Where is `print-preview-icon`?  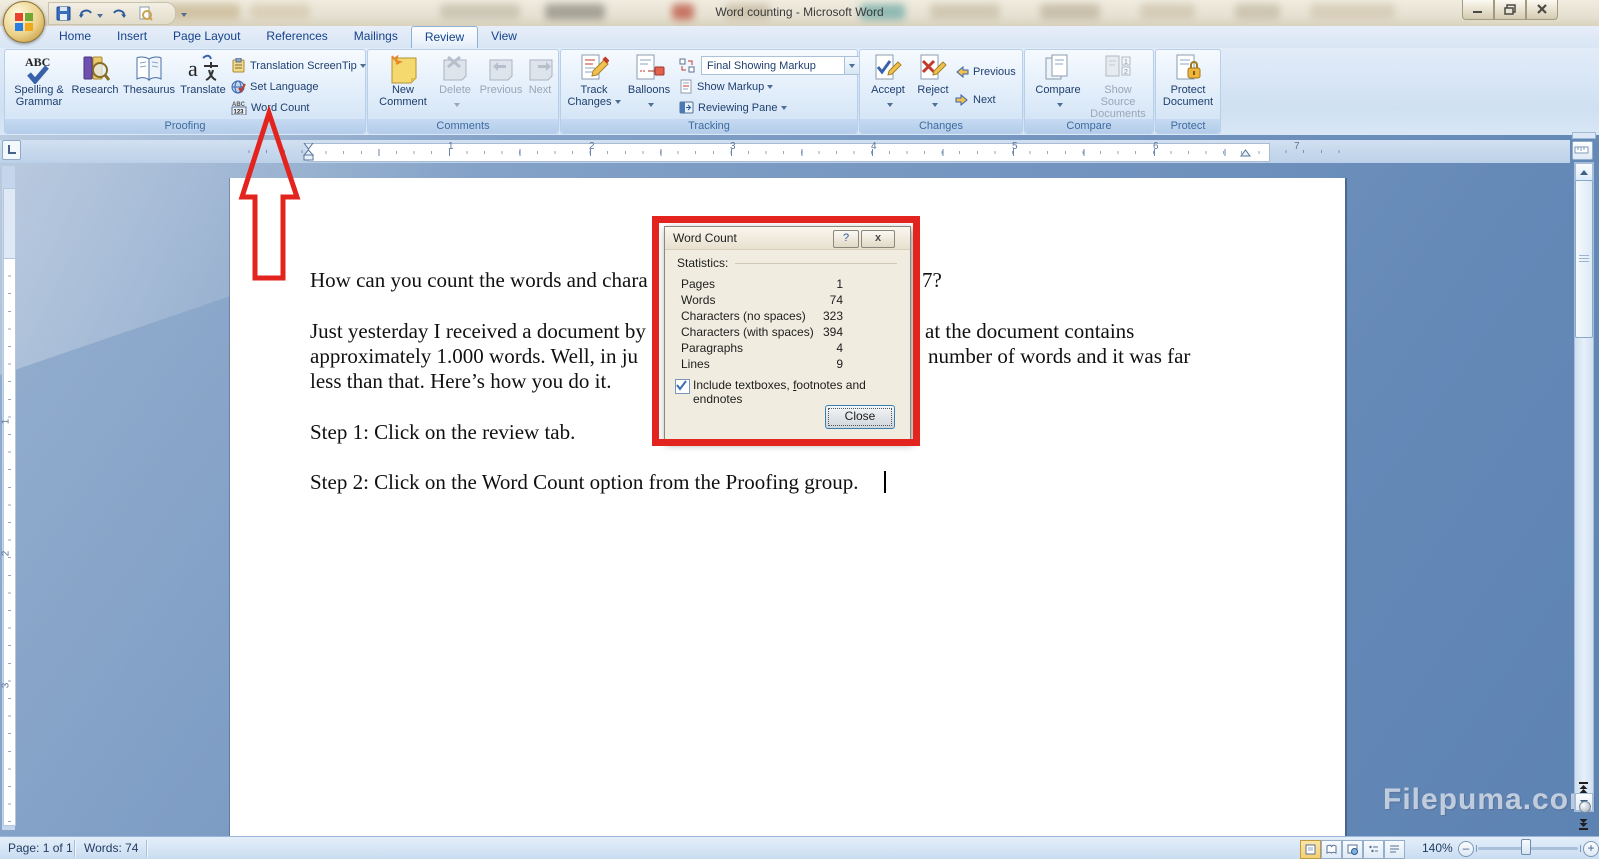
print-preview-icon is located at coordinates (146, 13).